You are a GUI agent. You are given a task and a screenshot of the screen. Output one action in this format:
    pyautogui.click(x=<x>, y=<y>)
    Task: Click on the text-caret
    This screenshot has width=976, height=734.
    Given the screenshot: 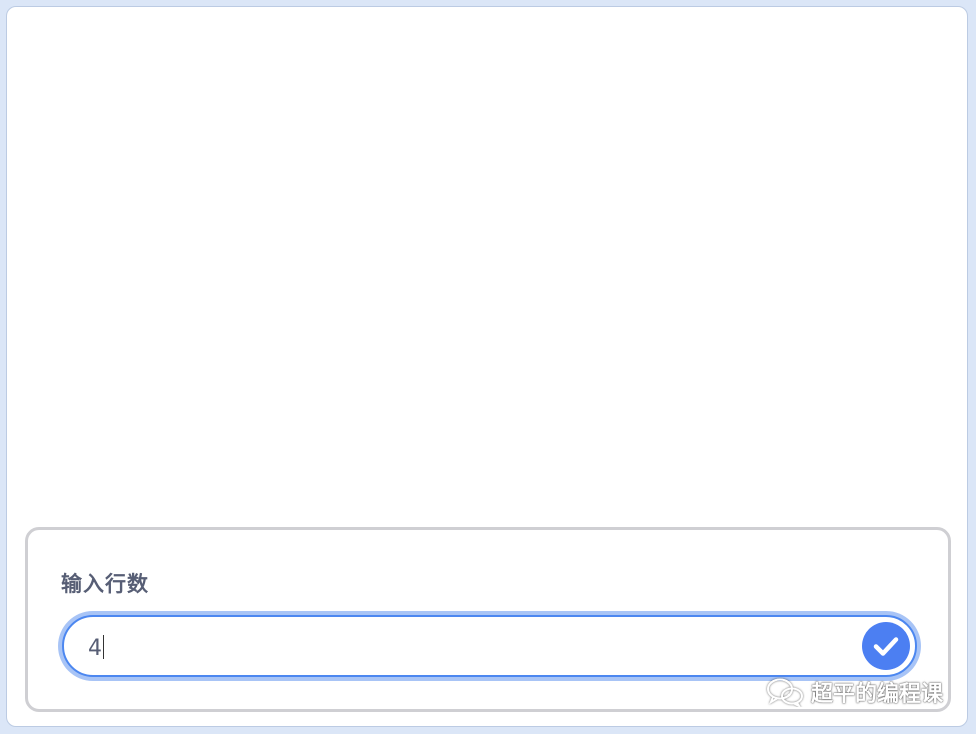 What is the action you would take?
    pyautogui.click(x=103, y=647)
    